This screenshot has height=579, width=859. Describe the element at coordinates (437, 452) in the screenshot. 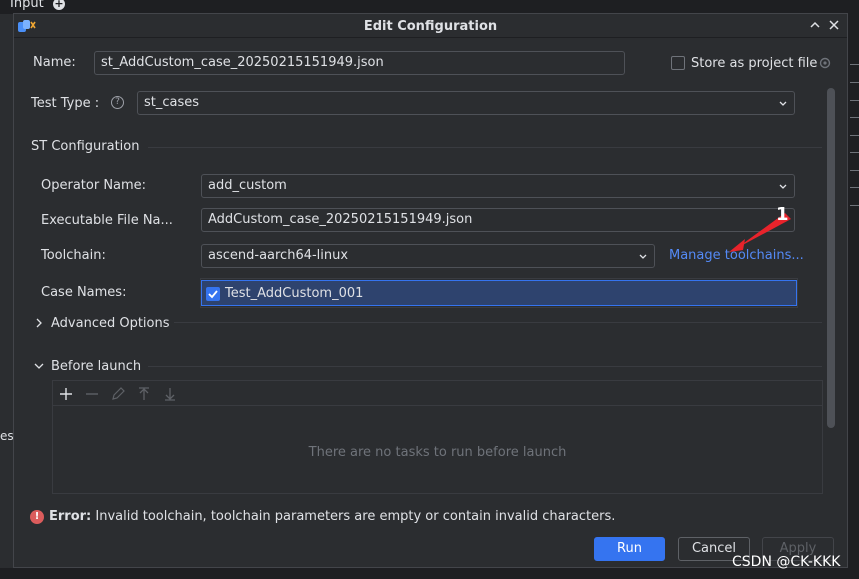

I see `empty-tasks-message: There are no tasks to run before launch` at that location.